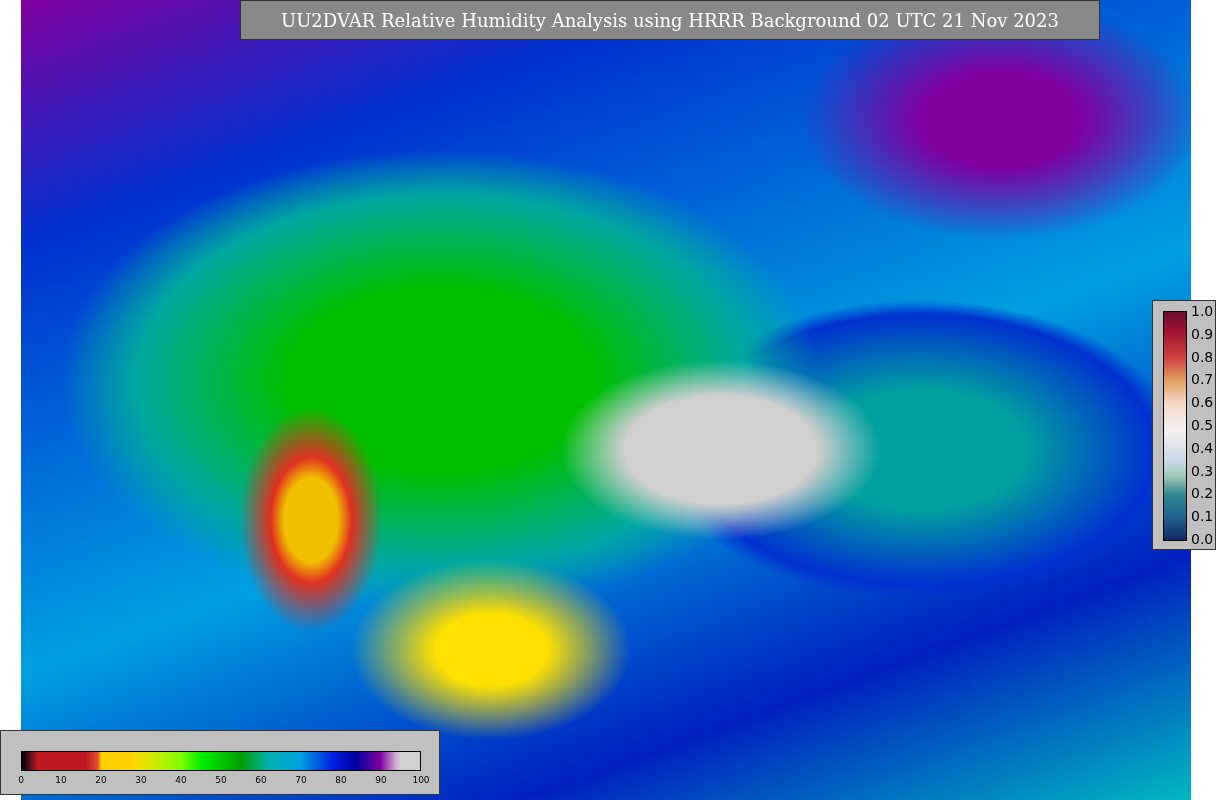  Describe the element at coordinates (381, 780) in the screenshot. I see `tick-label: 90` at that location.